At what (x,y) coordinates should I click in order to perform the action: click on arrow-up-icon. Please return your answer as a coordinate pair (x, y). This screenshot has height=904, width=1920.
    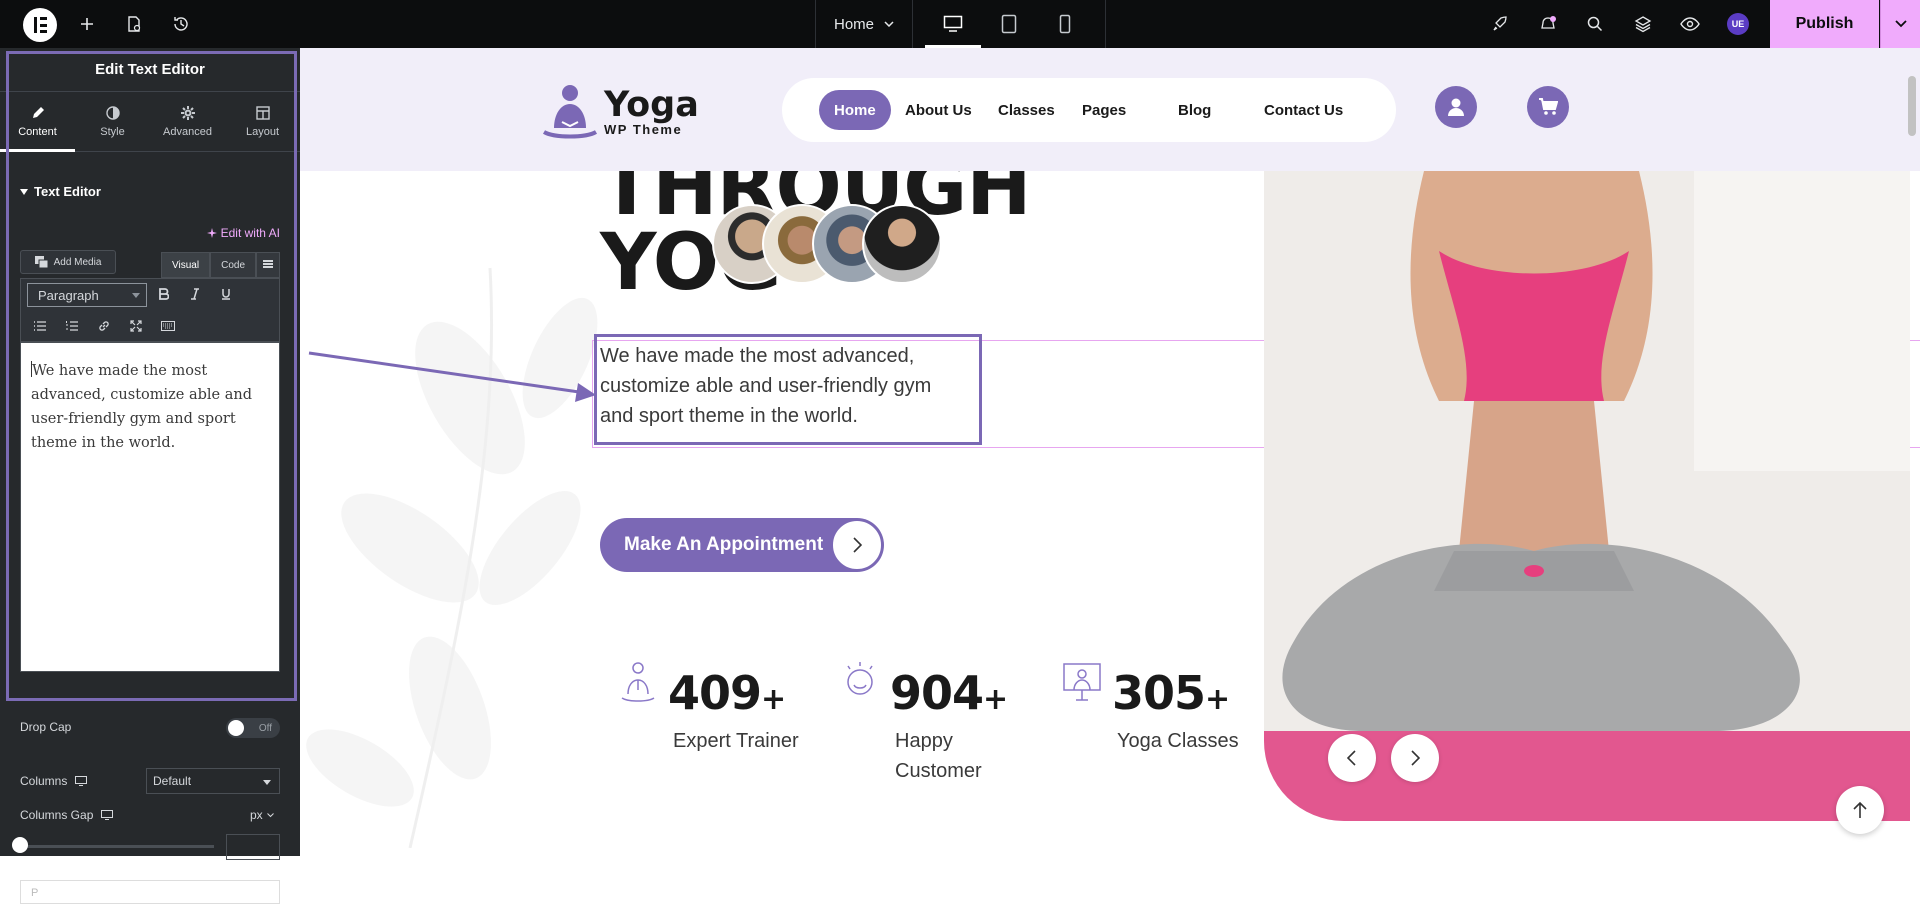
    Looking at the image, I should click on (1860, 809).